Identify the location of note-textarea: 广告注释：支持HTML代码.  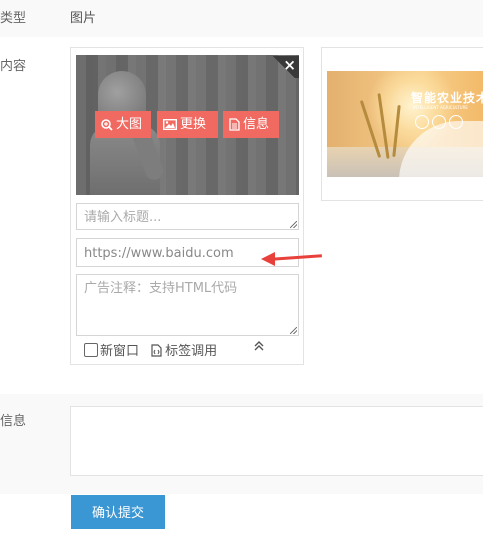
(187, 305).